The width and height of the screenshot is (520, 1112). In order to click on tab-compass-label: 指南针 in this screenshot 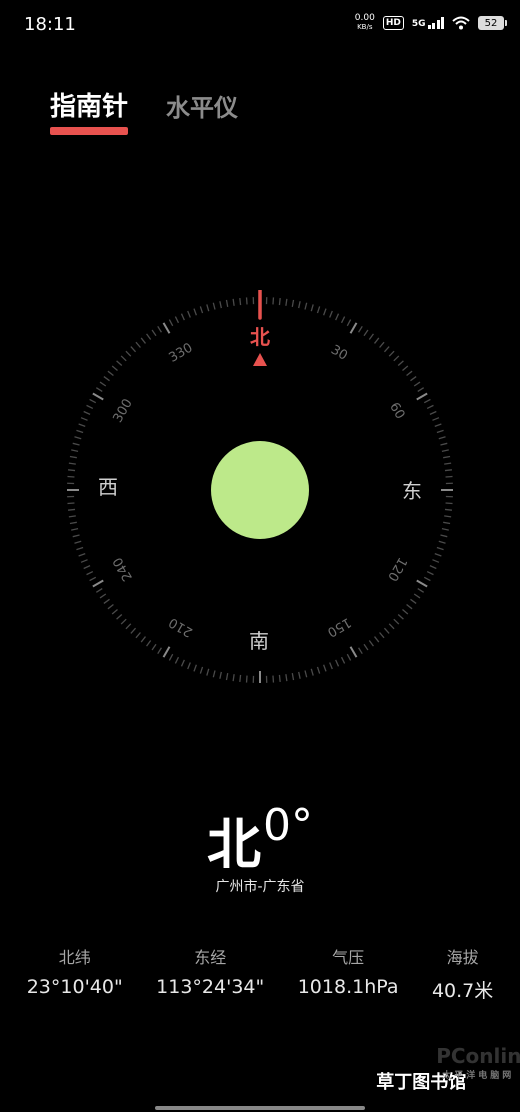, I will do `click(89, 107)`.